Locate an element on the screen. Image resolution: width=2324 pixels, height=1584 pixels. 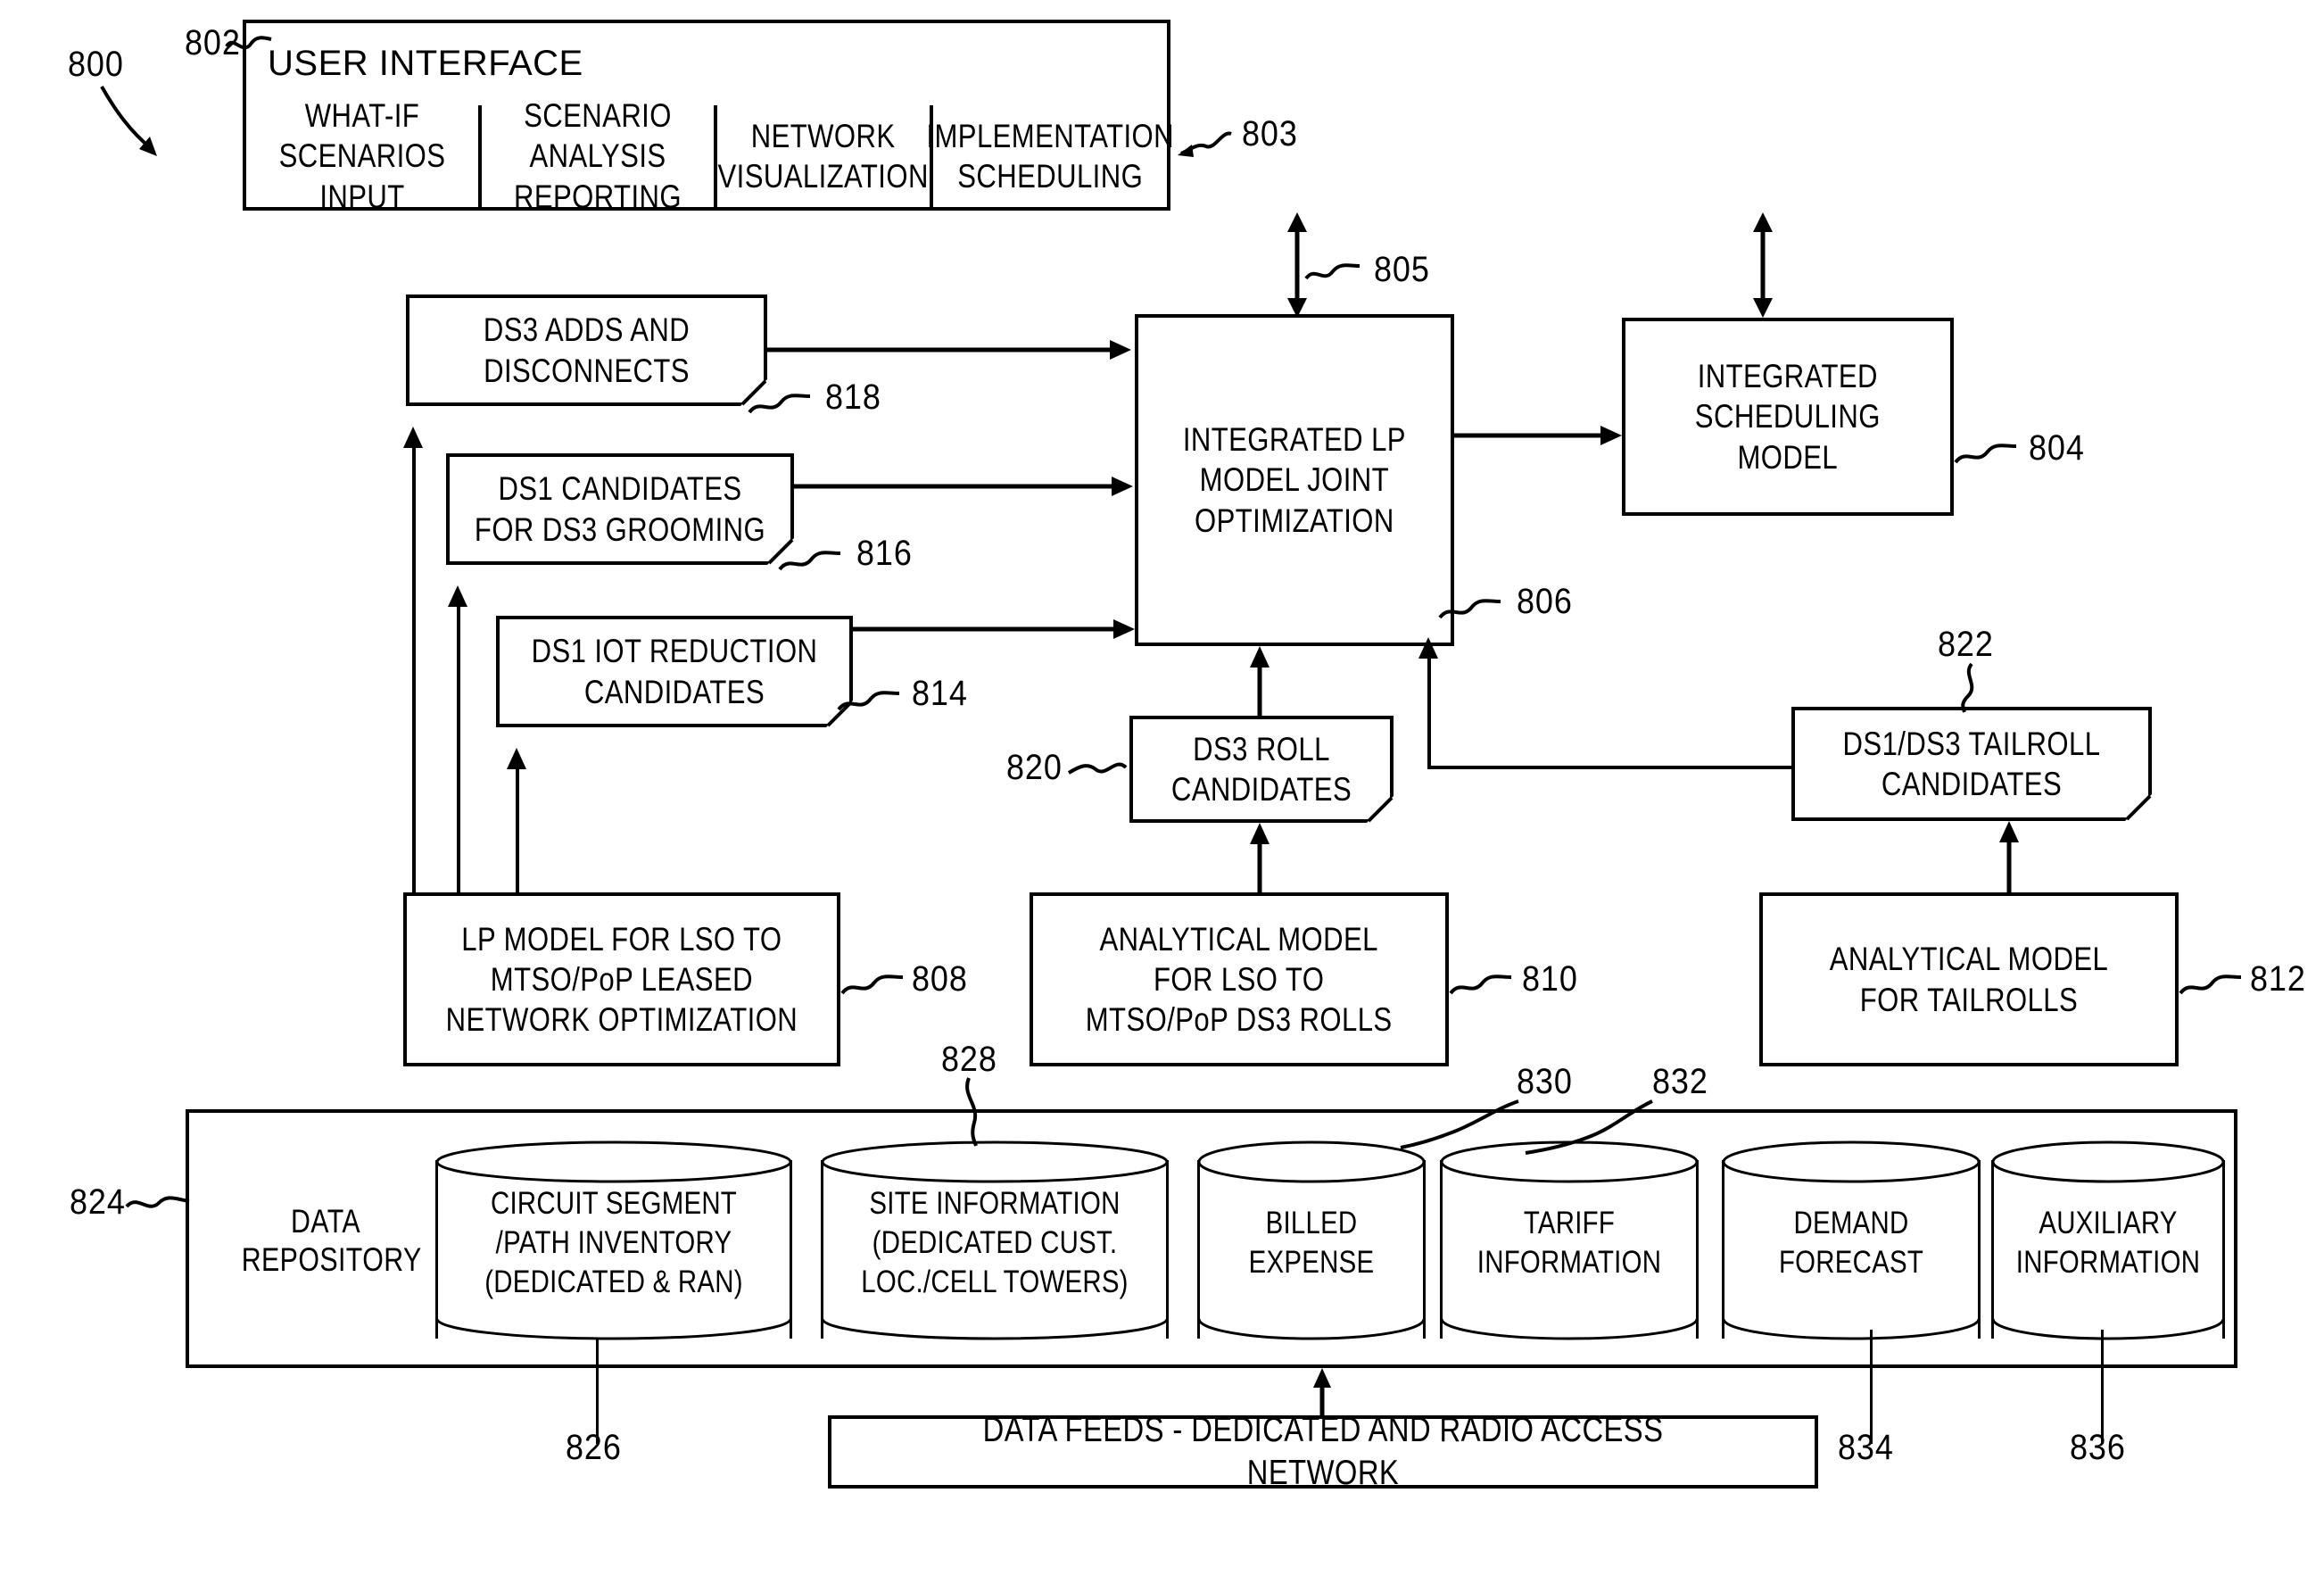
node-ds1-iot-reduction-candidates: DS1 IOT REDUCTION CANDIDATES is located at coordinates (674, 672).